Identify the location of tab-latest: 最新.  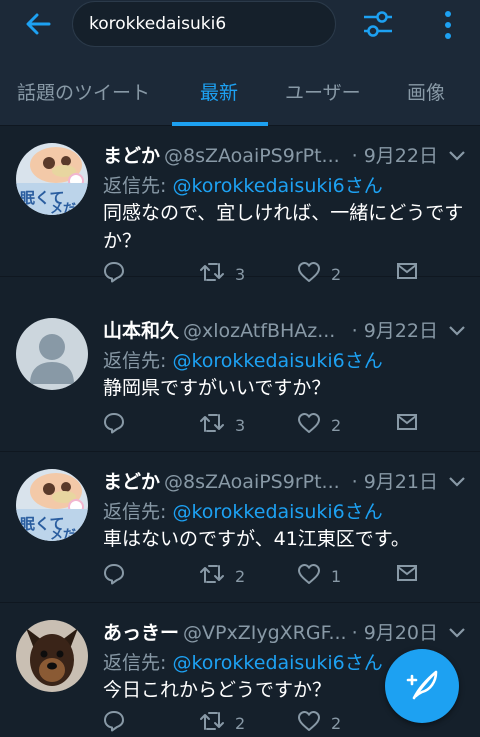
(219, 91).